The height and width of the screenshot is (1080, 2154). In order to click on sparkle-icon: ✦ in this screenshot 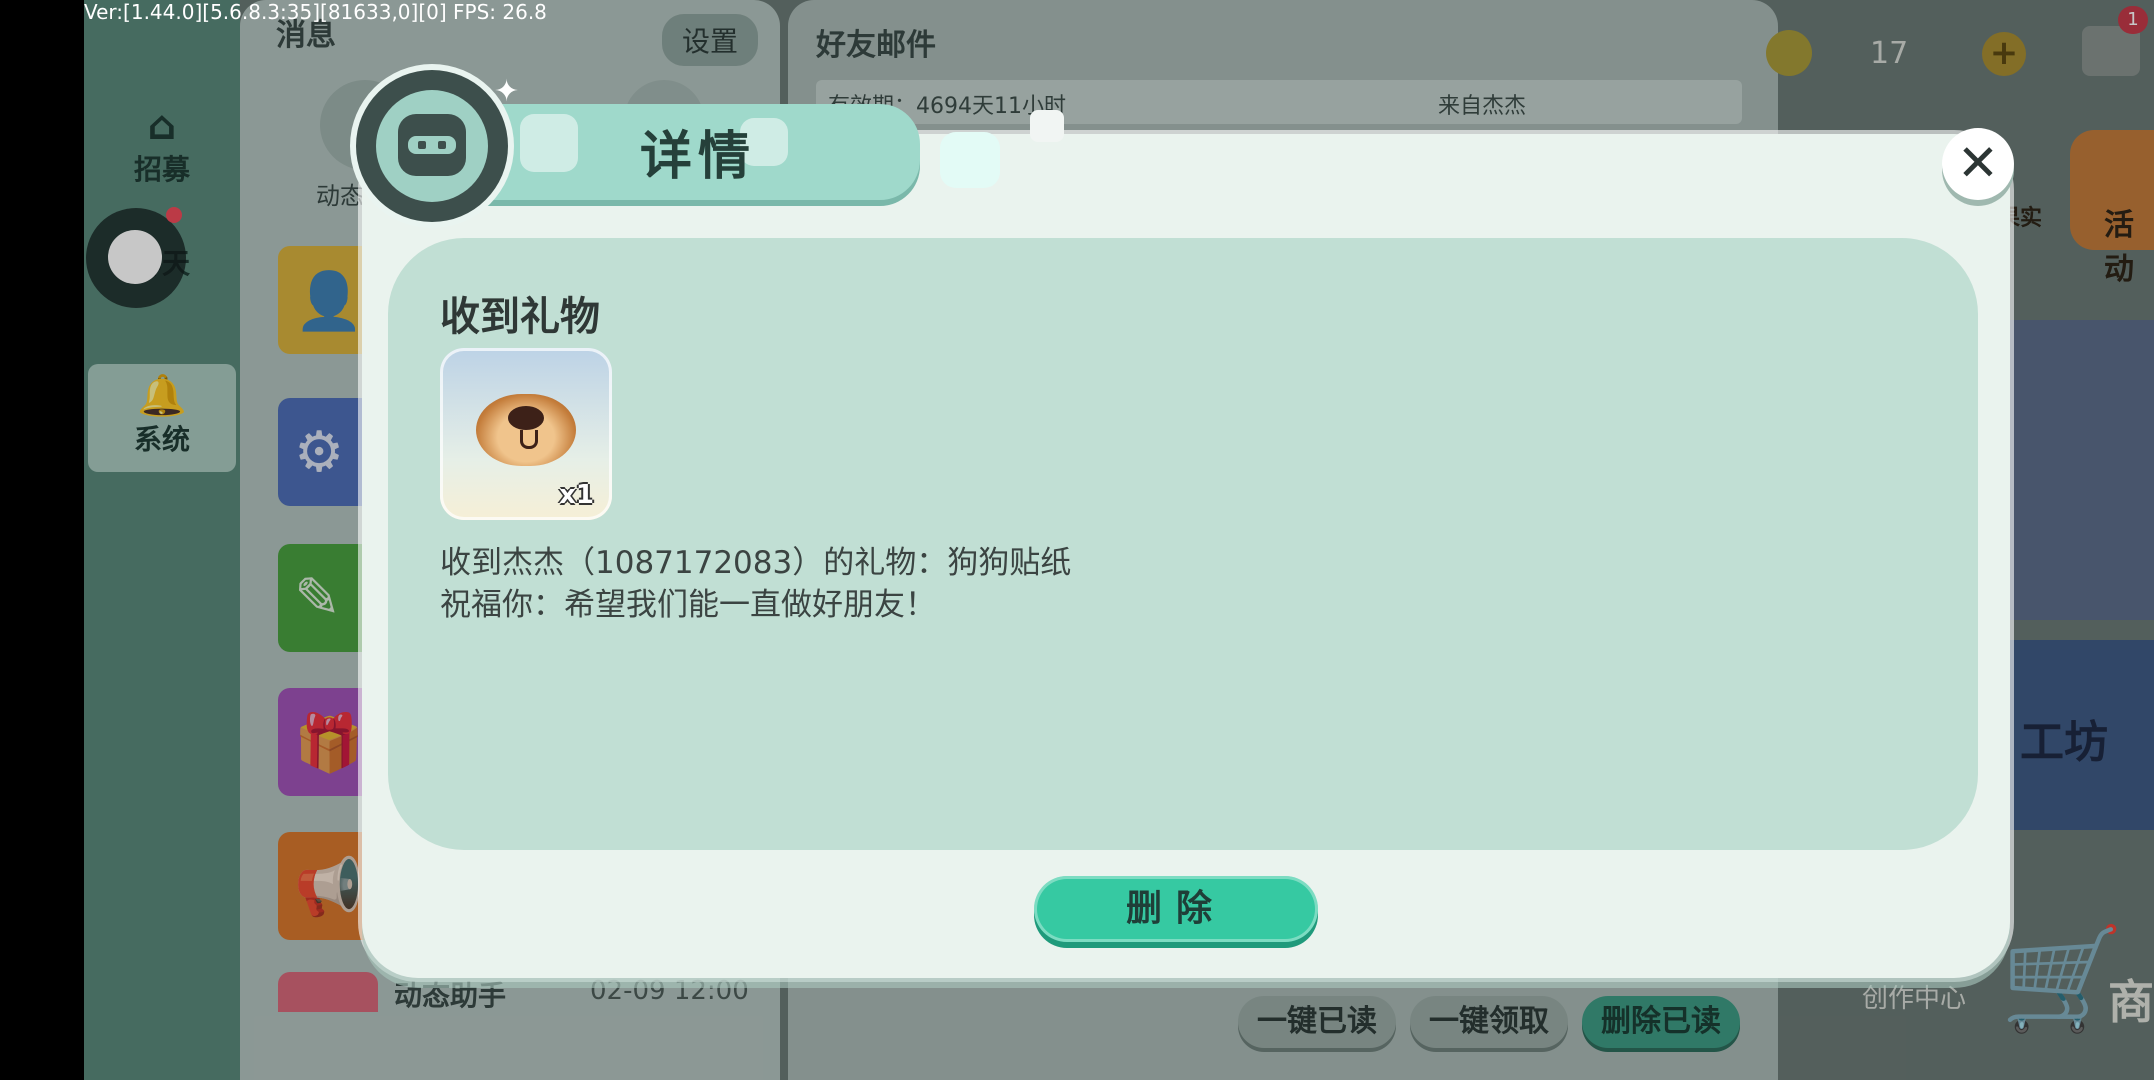, I will do `click(507, 91)`.